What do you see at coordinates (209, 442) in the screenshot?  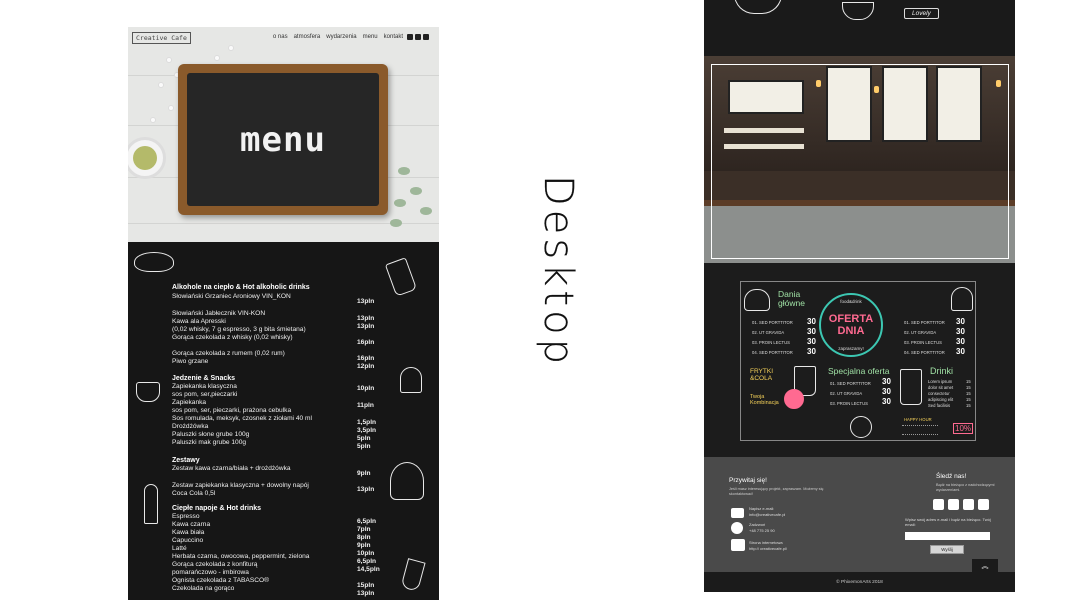 I see `menu-item: Paluszki mak grube 100g` at bounding box center [209, 442].